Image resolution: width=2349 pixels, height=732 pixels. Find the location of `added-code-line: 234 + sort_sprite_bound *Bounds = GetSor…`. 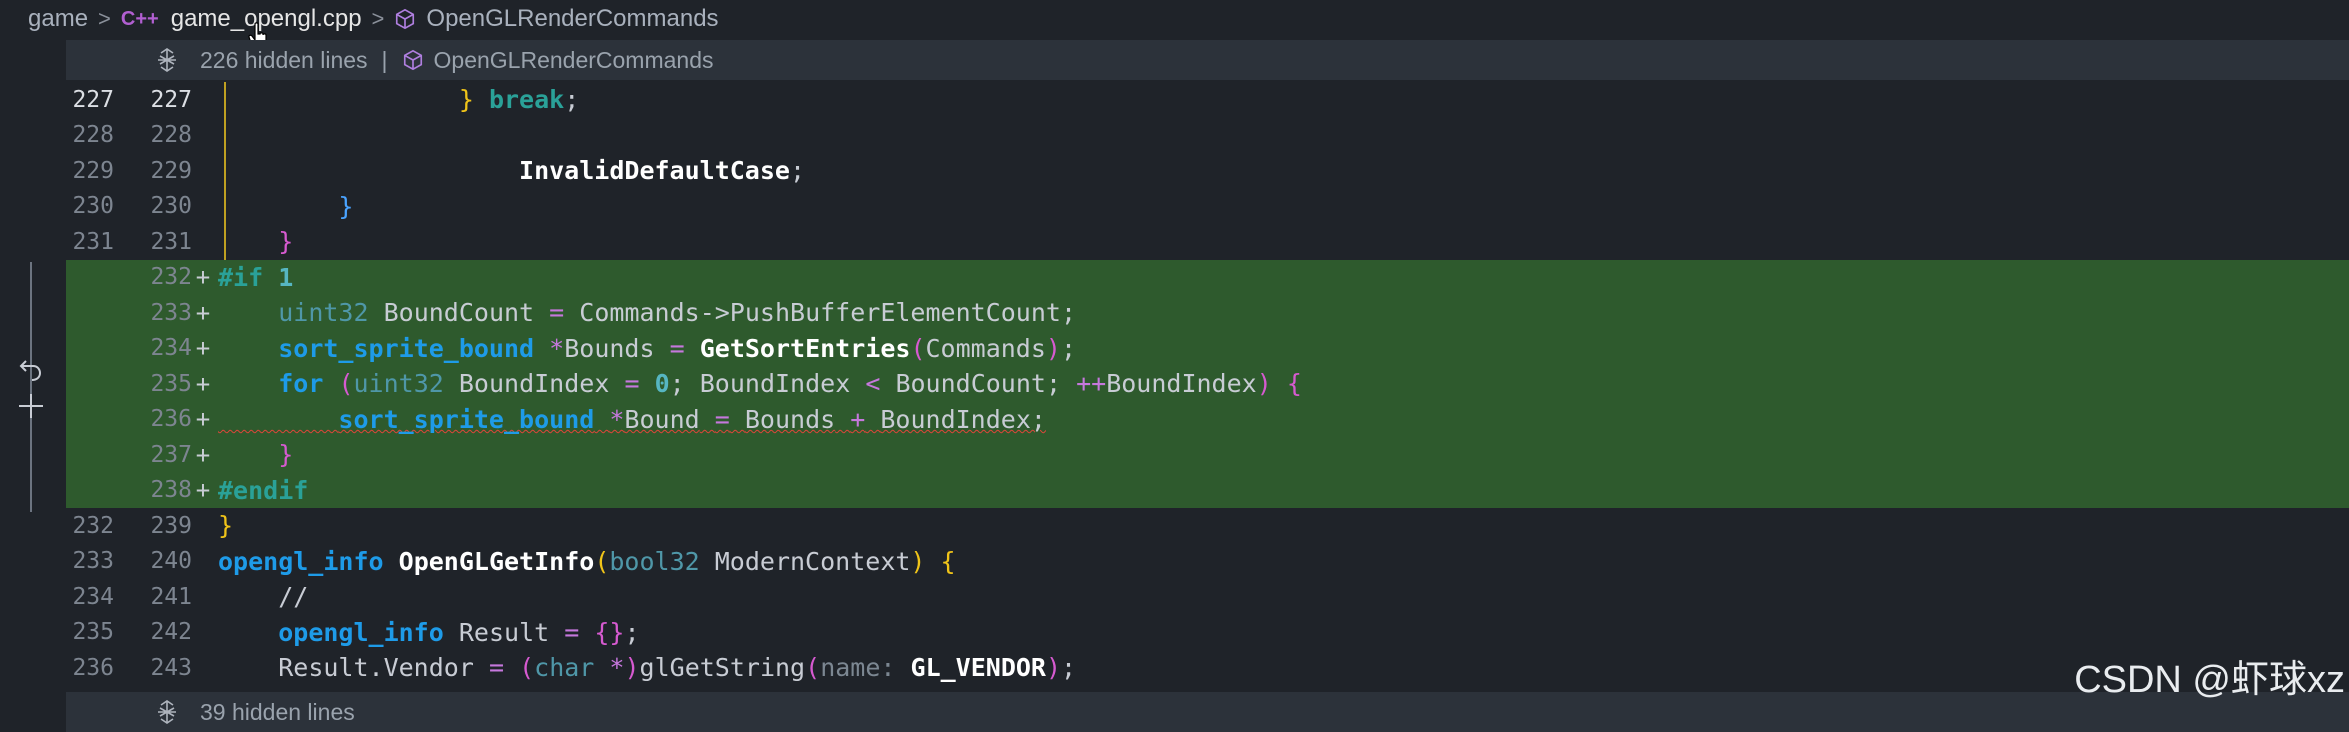

added-code-line: 234 + sort_sprite_bound *Bounds = GetSor… is located at coordinates (1207, 348).